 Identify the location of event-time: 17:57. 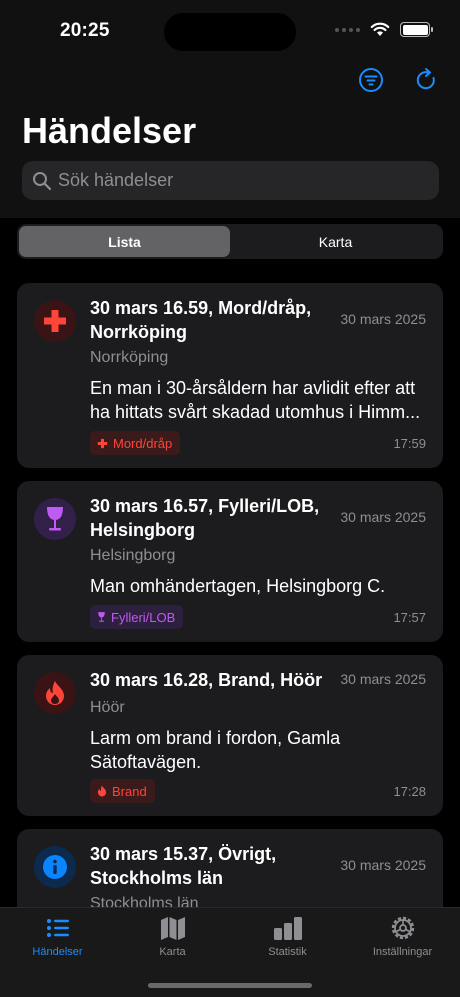
(409, 617).